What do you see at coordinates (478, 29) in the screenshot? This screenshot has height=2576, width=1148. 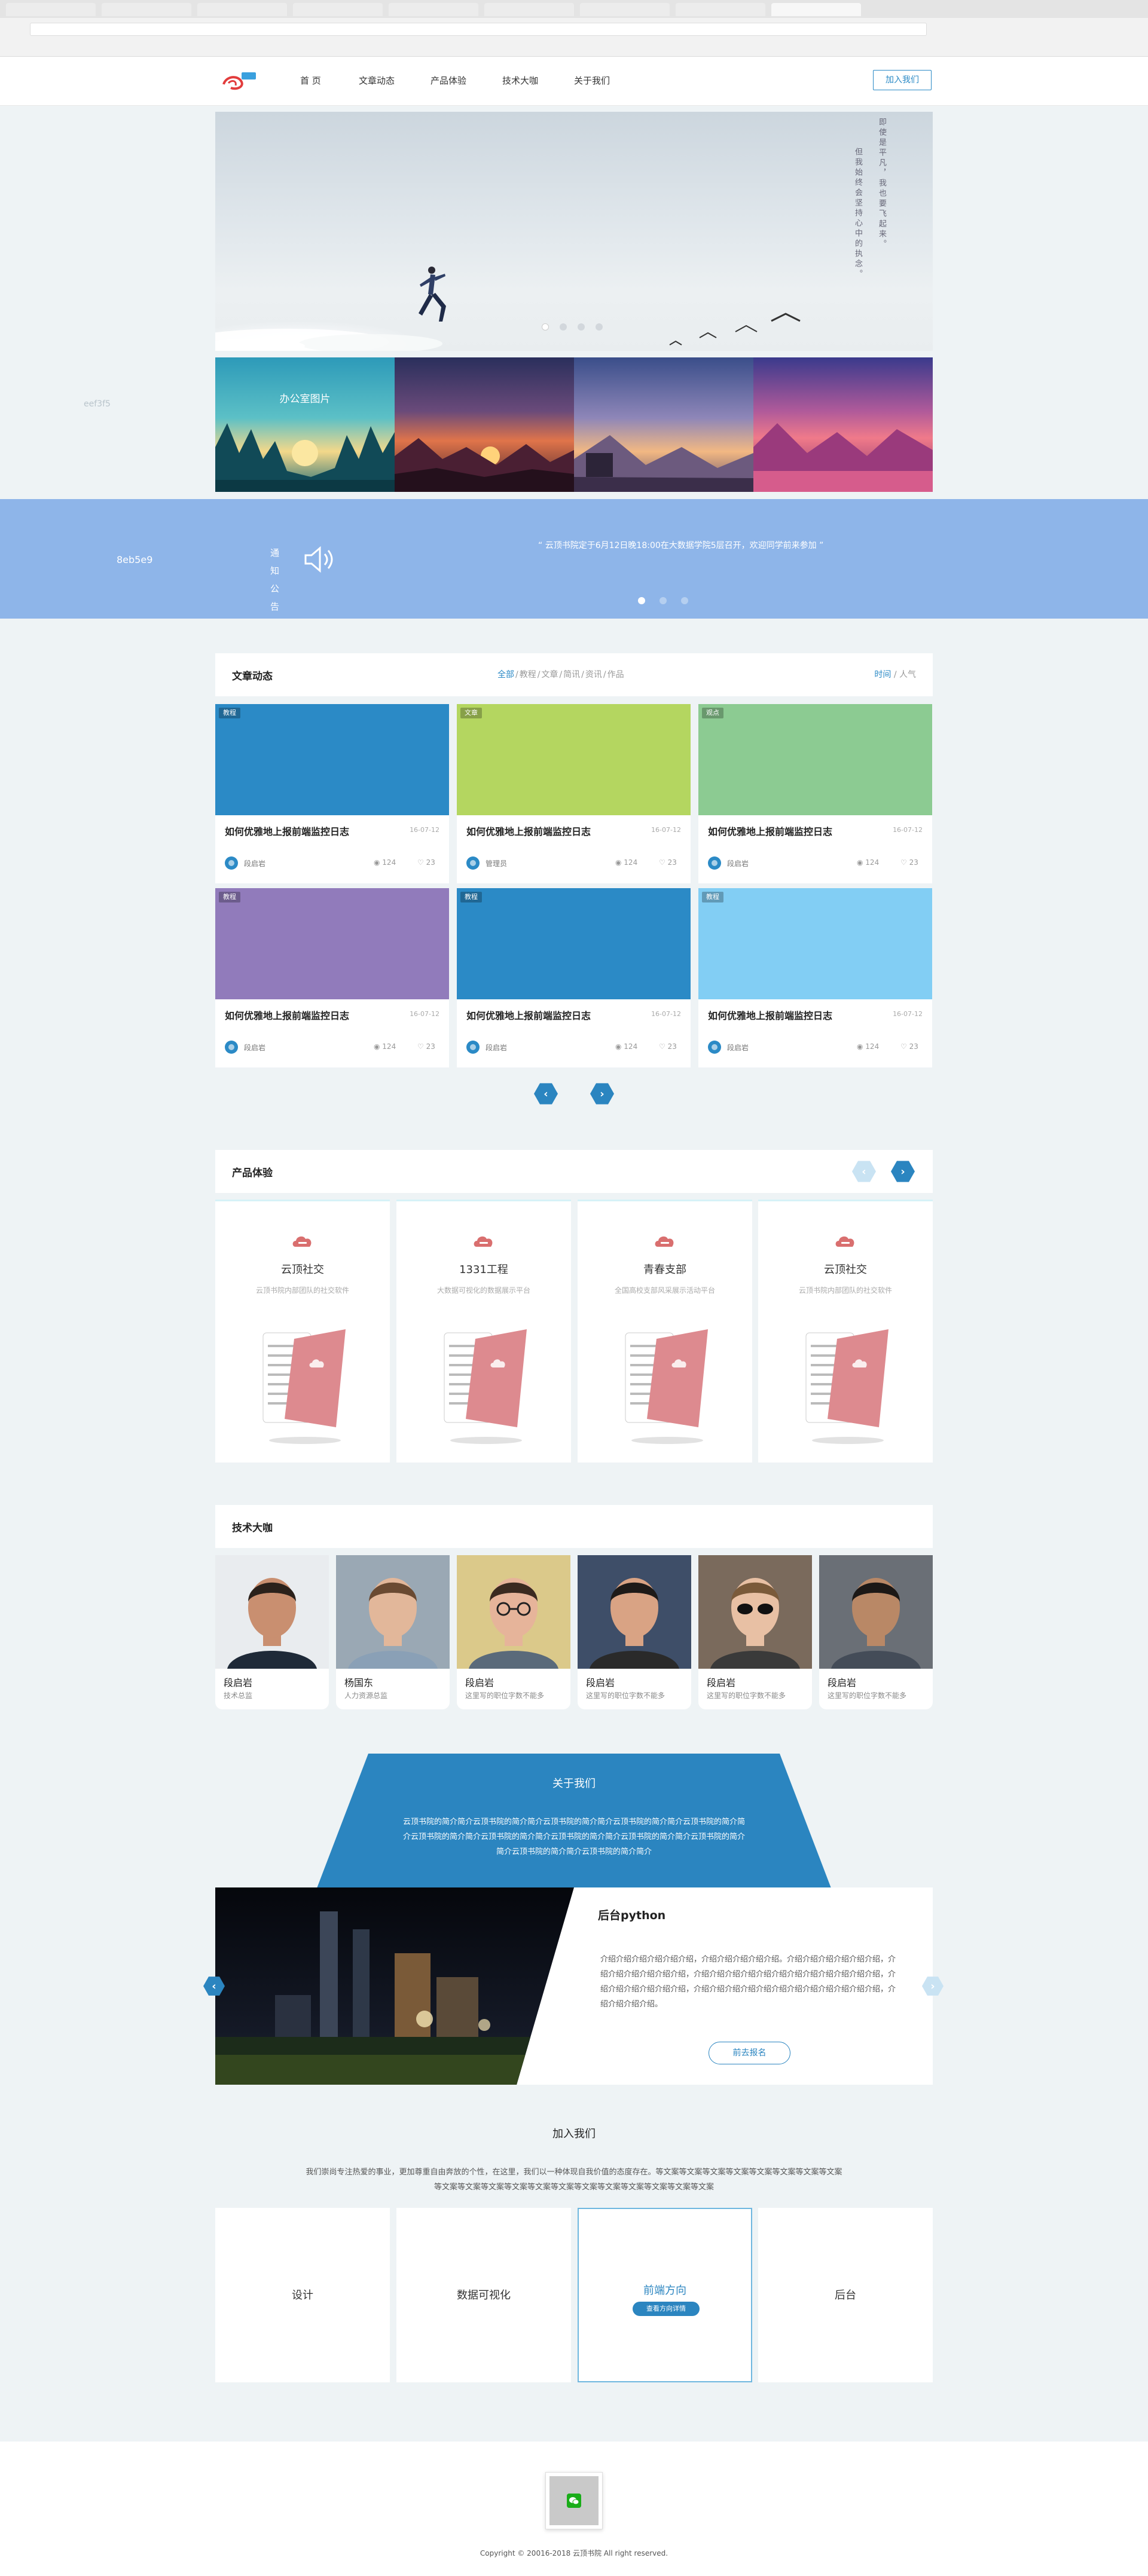 I see `address-bar` at bounding box center [478, 29].